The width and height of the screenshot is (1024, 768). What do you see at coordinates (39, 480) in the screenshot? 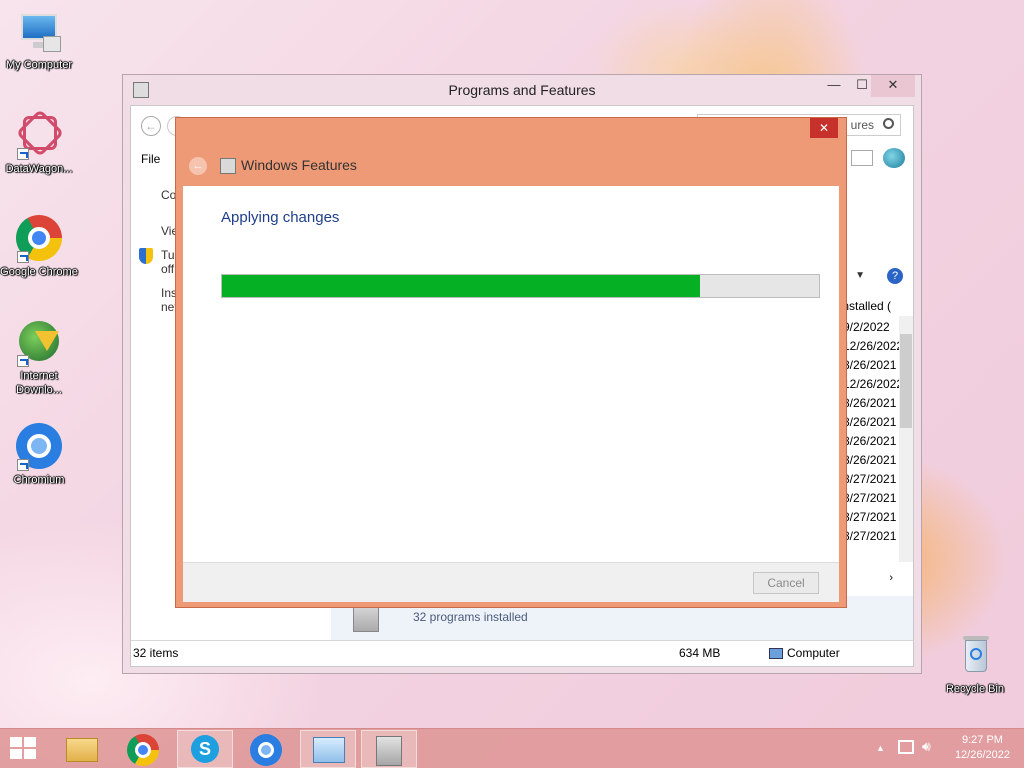
I see `desktop-icon-label: Chromium` at bounding box center [39, 480].